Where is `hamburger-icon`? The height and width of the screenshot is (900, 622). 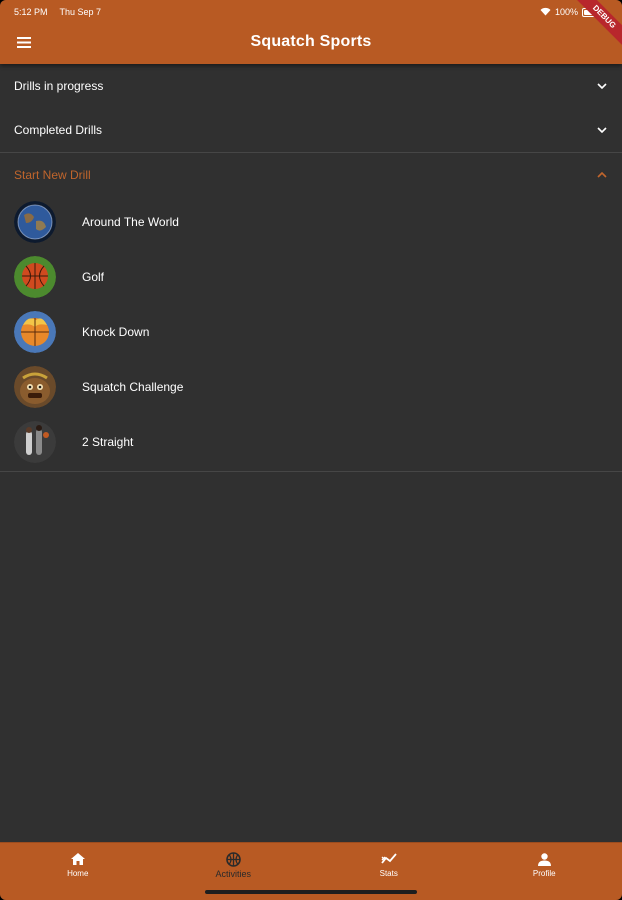 hamburger-icon is located at coordinates (24, 42).